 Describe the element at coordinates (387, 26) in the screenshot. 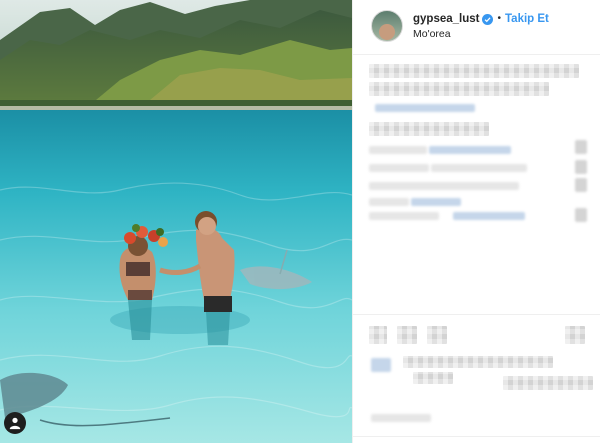

I see `avatar` at that location.